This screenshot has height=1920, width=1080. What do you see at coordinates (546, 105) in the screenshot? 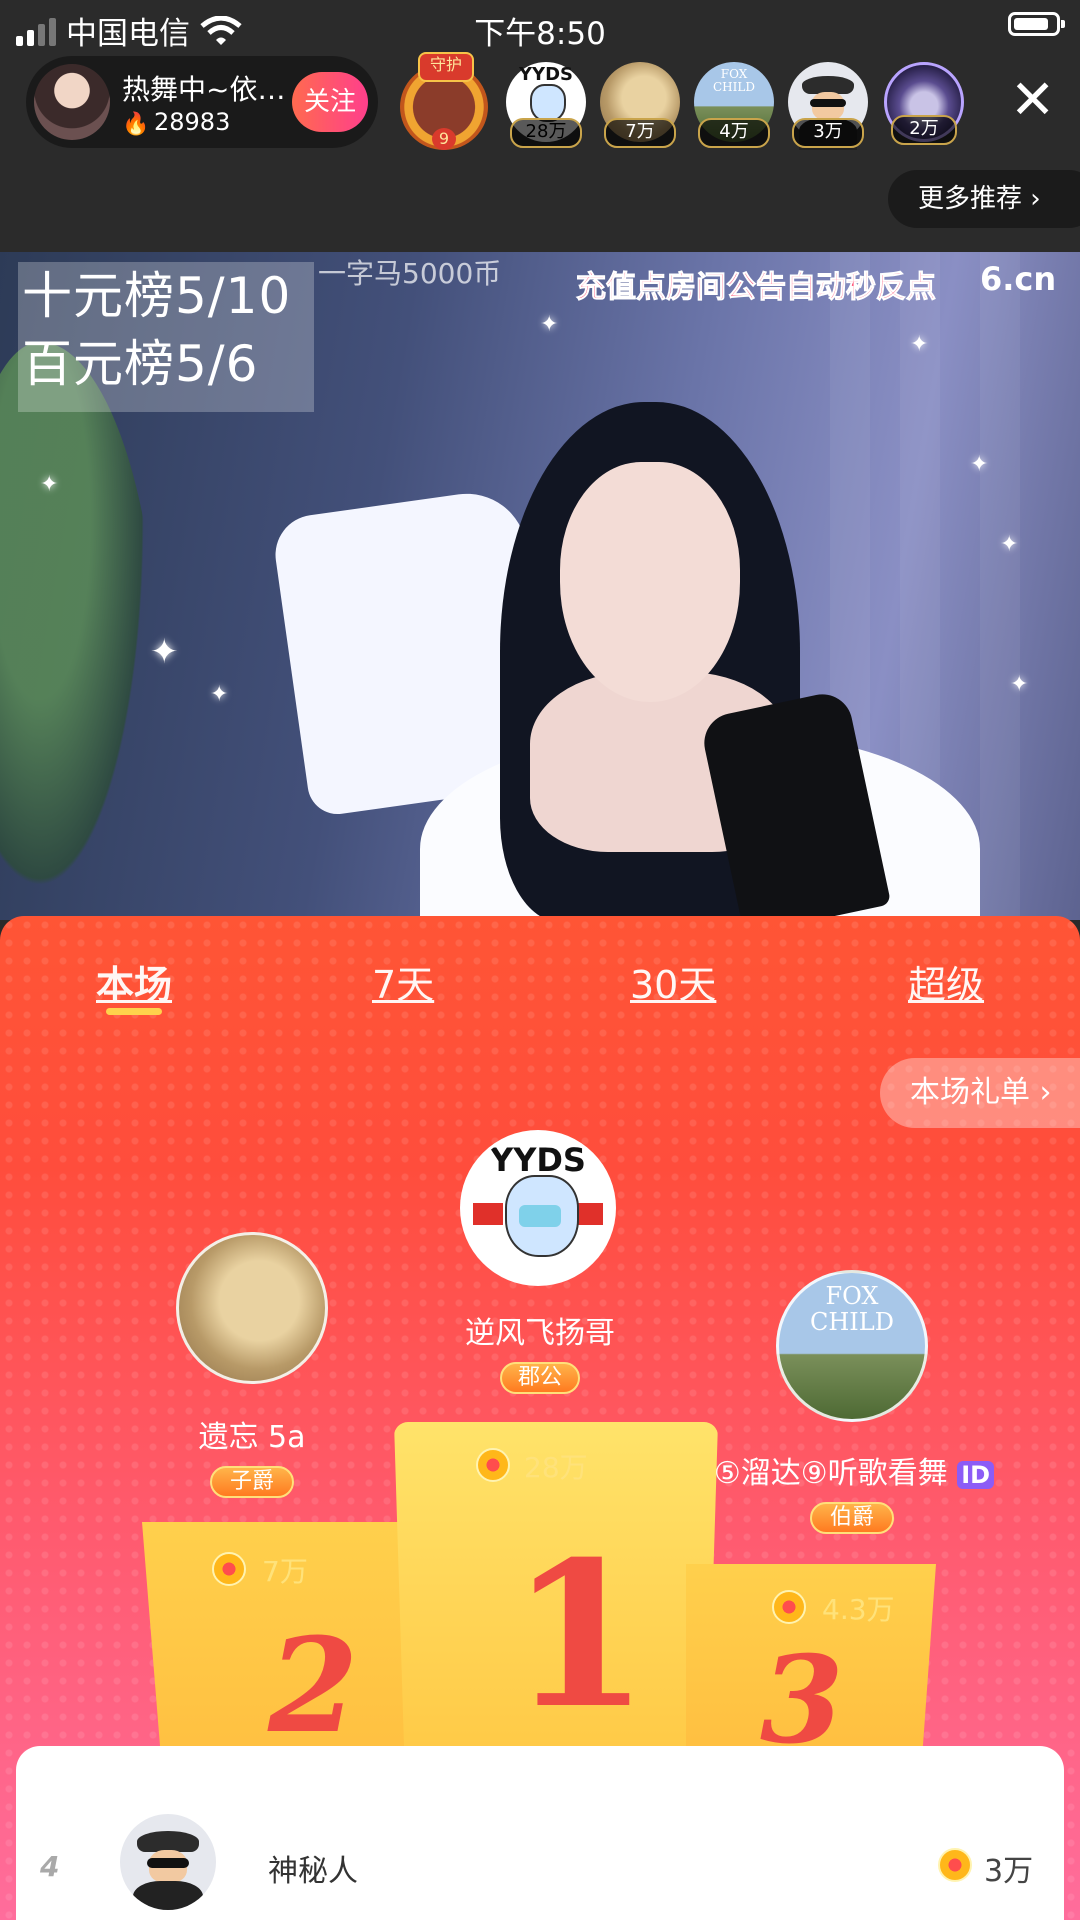
I see `top-viewer-1: YYDS 28万` at bounding box center [546, 105].